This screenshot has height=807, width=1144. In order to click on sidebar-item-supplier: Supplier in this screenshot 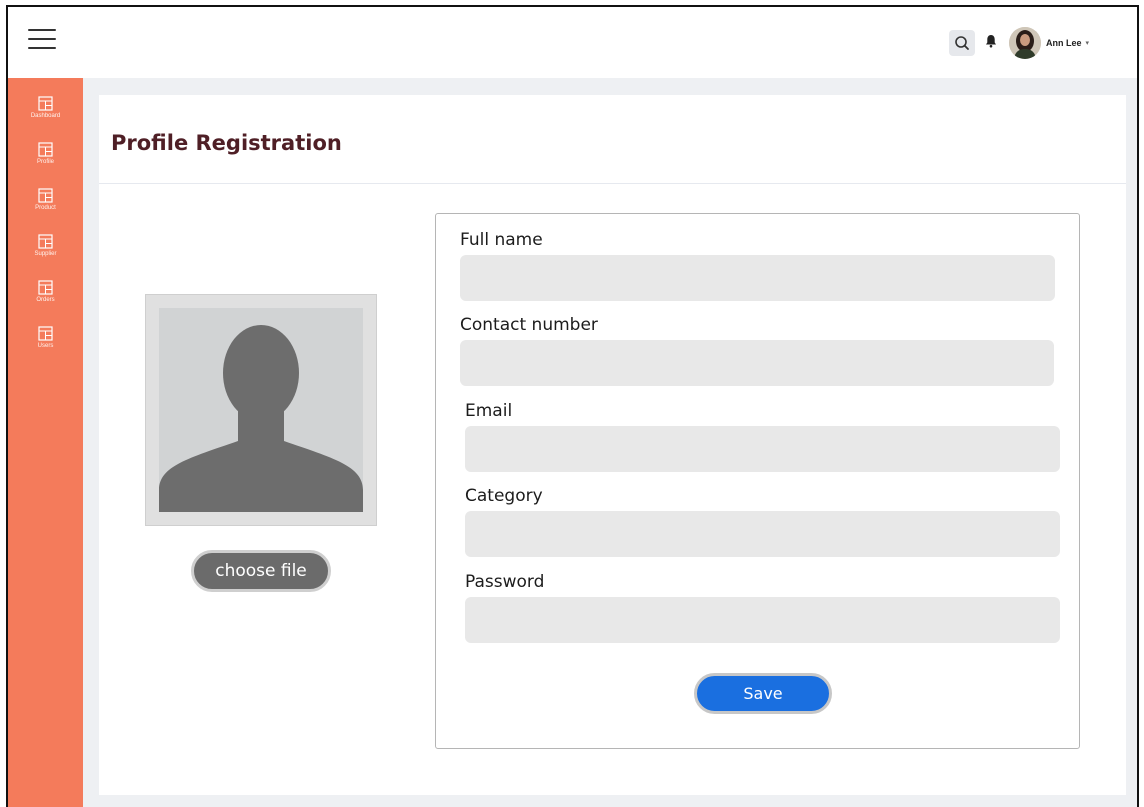, I will do `click(45, 246)`.